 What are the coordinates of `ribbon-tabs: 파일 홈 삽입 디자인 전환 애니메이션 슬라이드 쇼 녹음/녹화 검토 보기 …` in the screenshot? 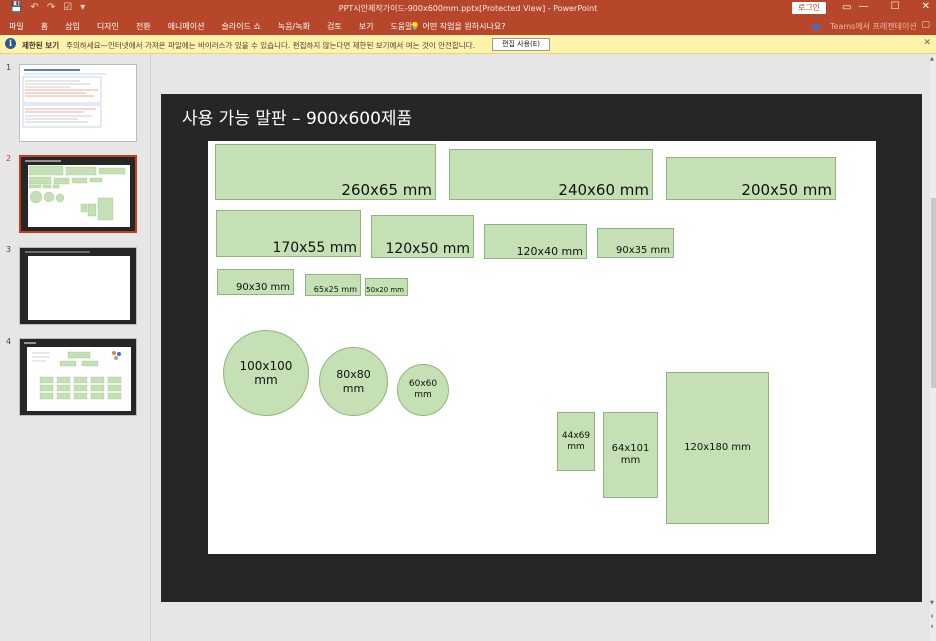 It's located at (468, 26).